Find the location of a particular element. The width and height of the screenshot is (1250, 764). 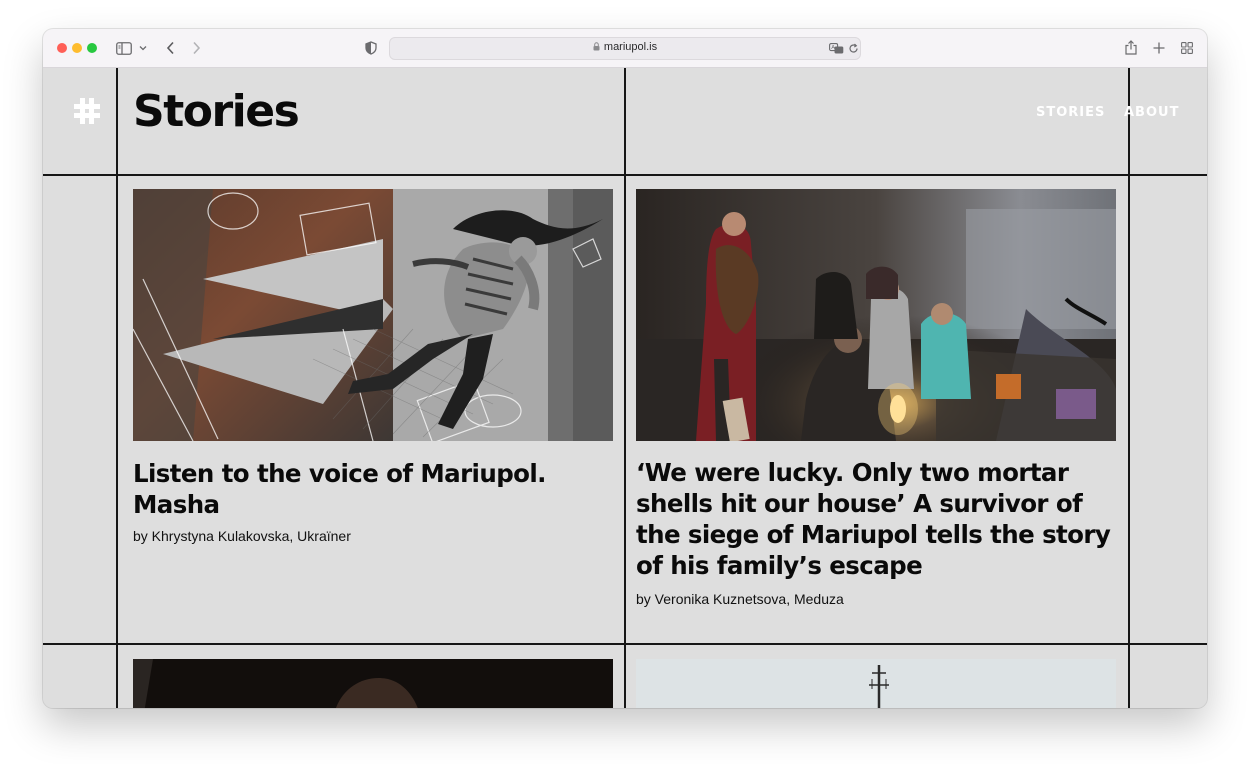

share-icon is located at coordinates (1131, 47).